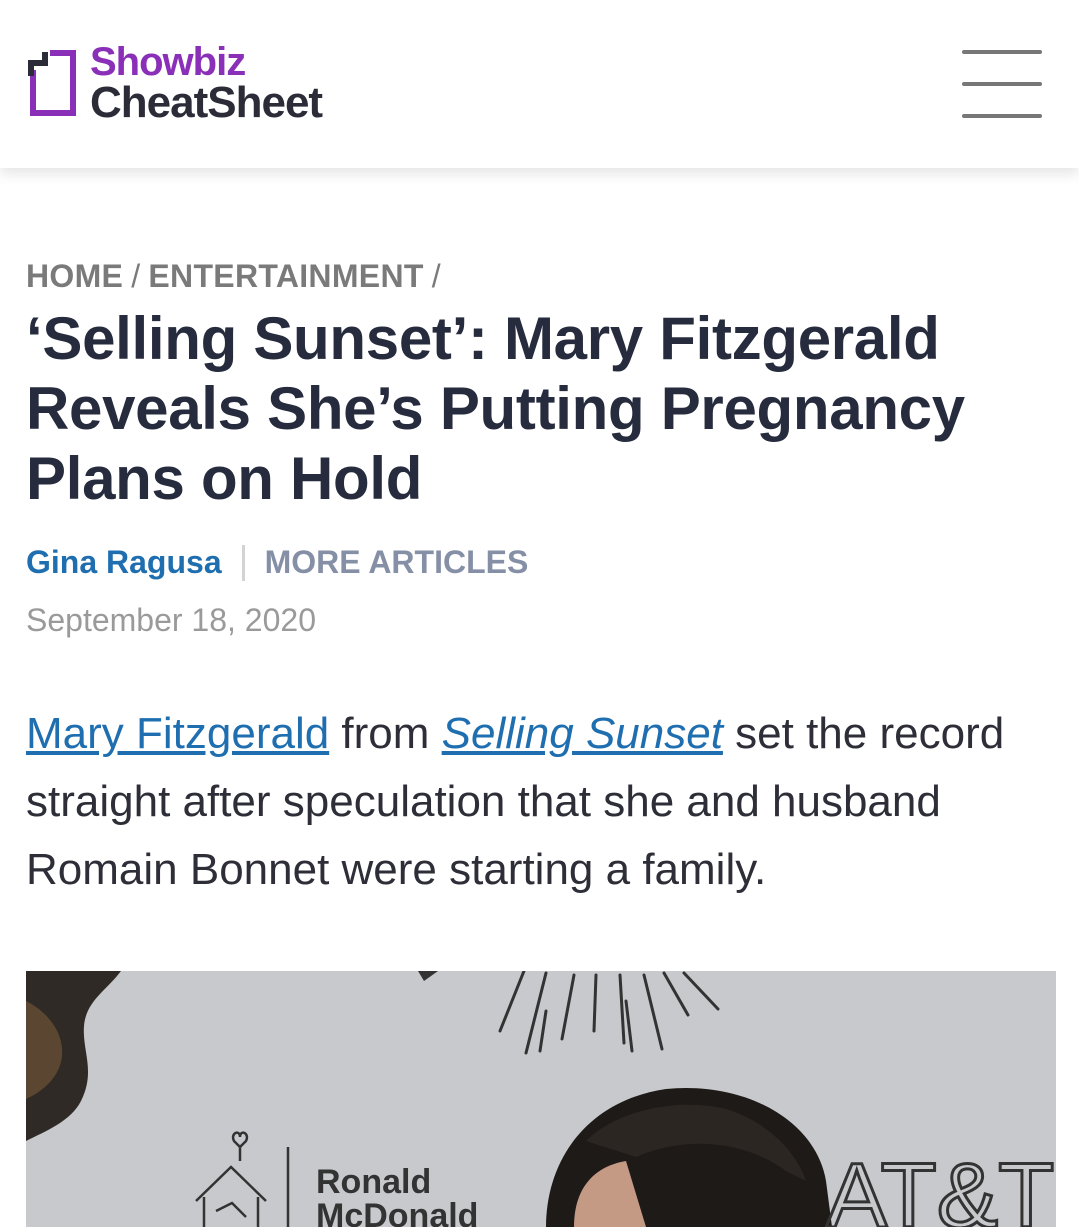 The width and height of the screenshot is (1079, 1227). I want to click on backdrop-text-ronald: Ronald, so click(373, 1182).